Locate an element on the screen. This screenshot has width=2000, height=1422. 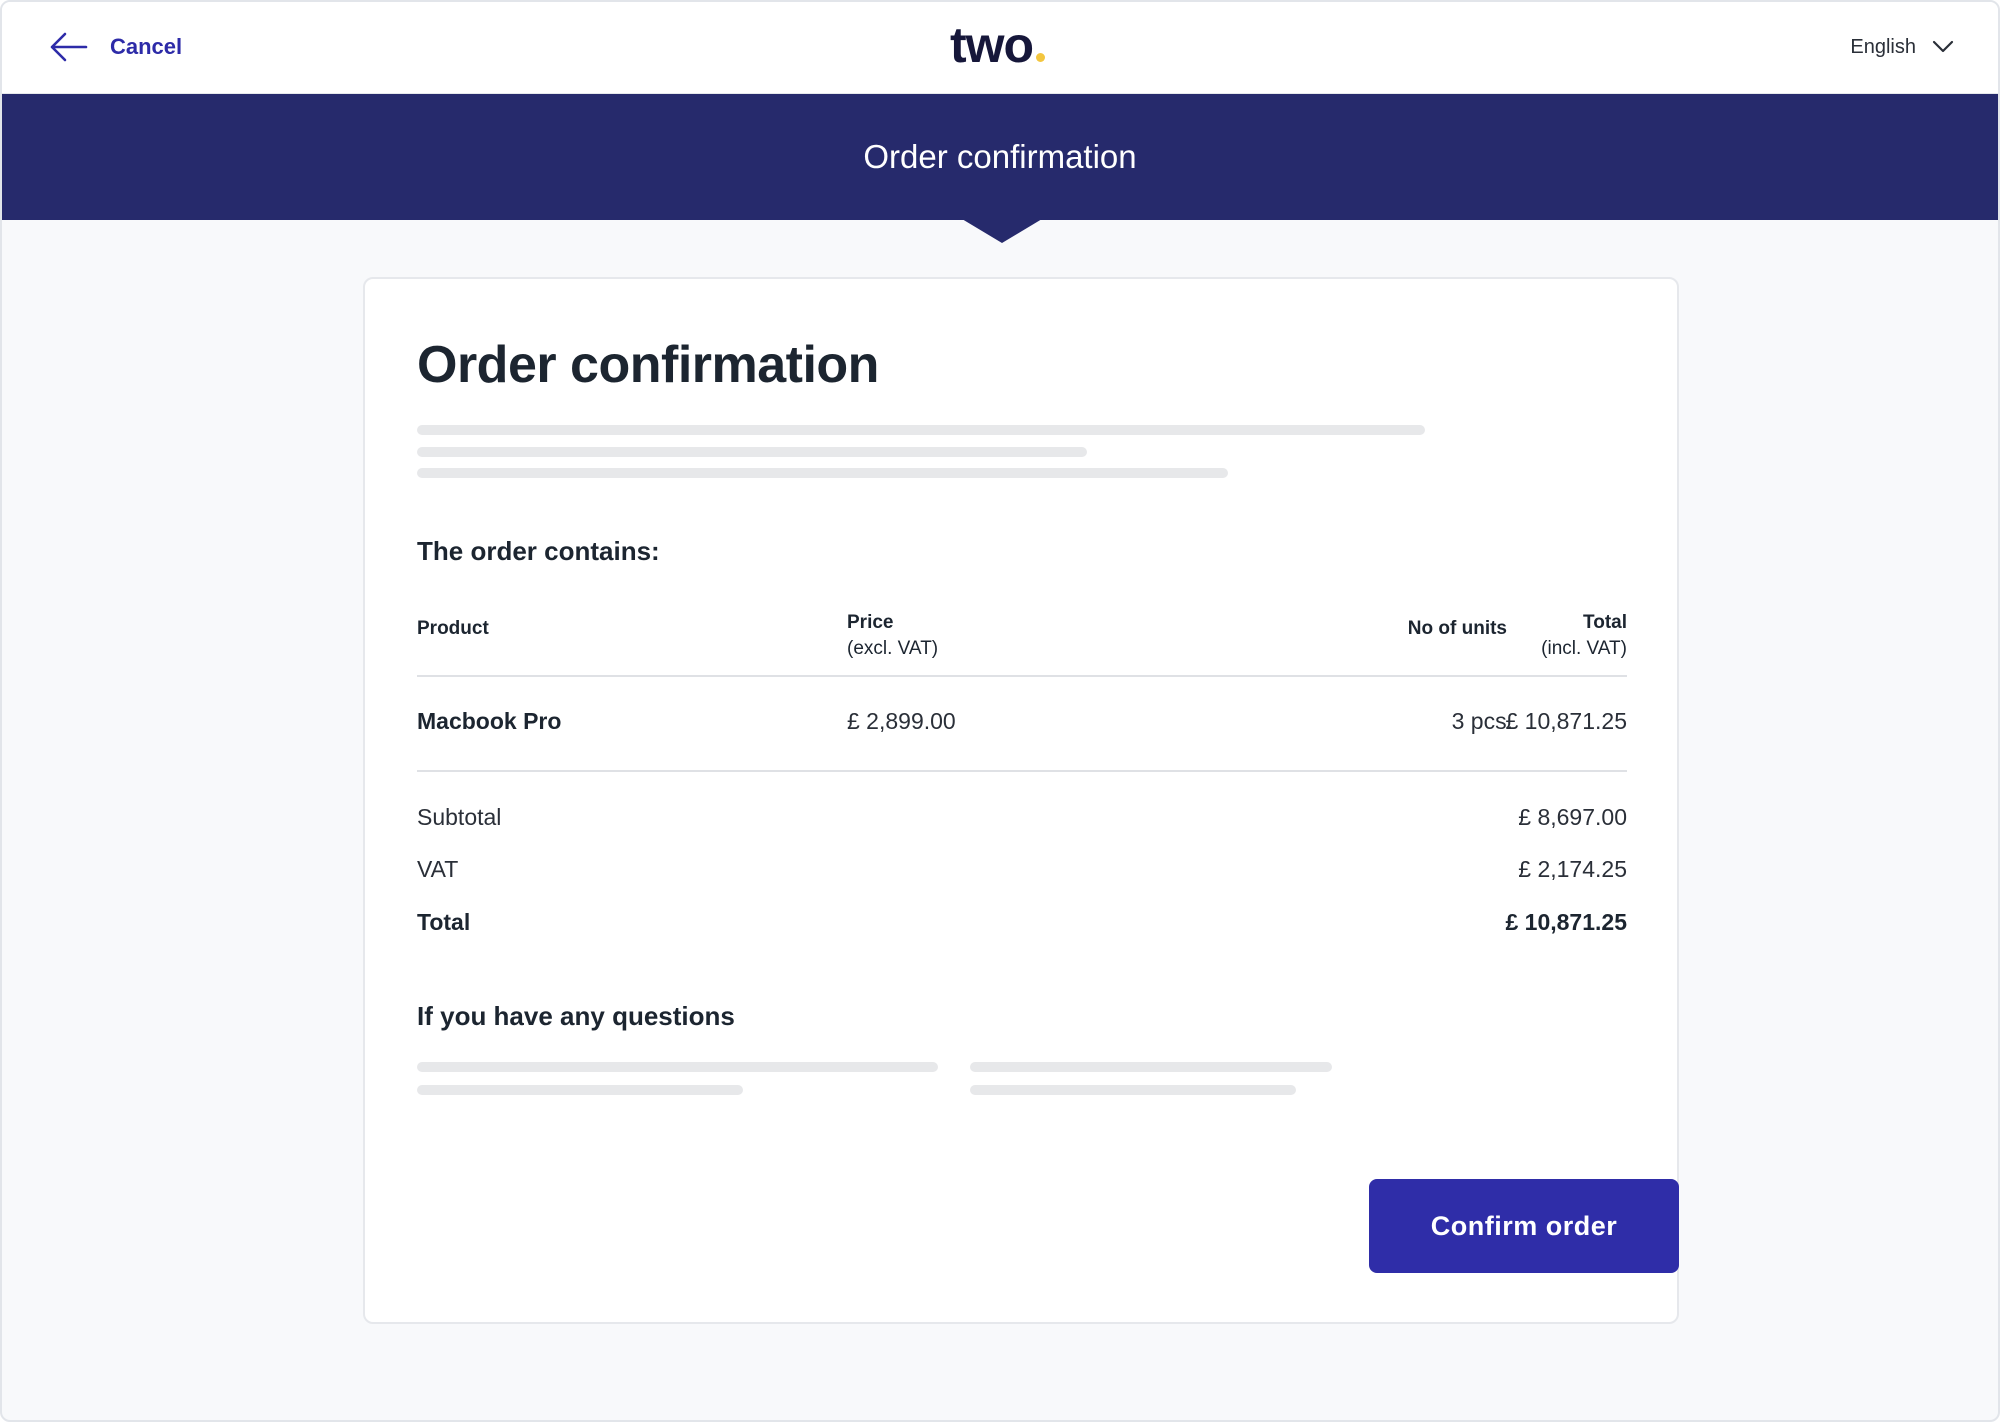
product-price: £ 2,899.00 is located at coordinates (901, 721).